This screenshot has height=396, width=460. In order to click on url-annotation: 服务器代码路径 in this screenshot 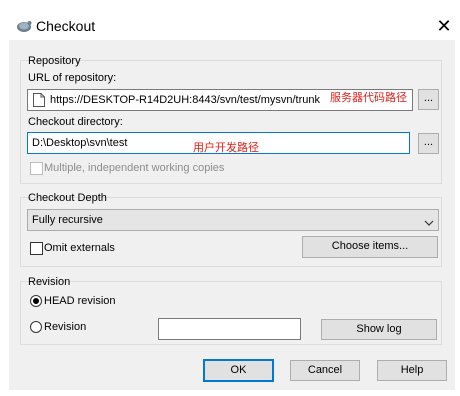, I will do `click(368, 98)`.